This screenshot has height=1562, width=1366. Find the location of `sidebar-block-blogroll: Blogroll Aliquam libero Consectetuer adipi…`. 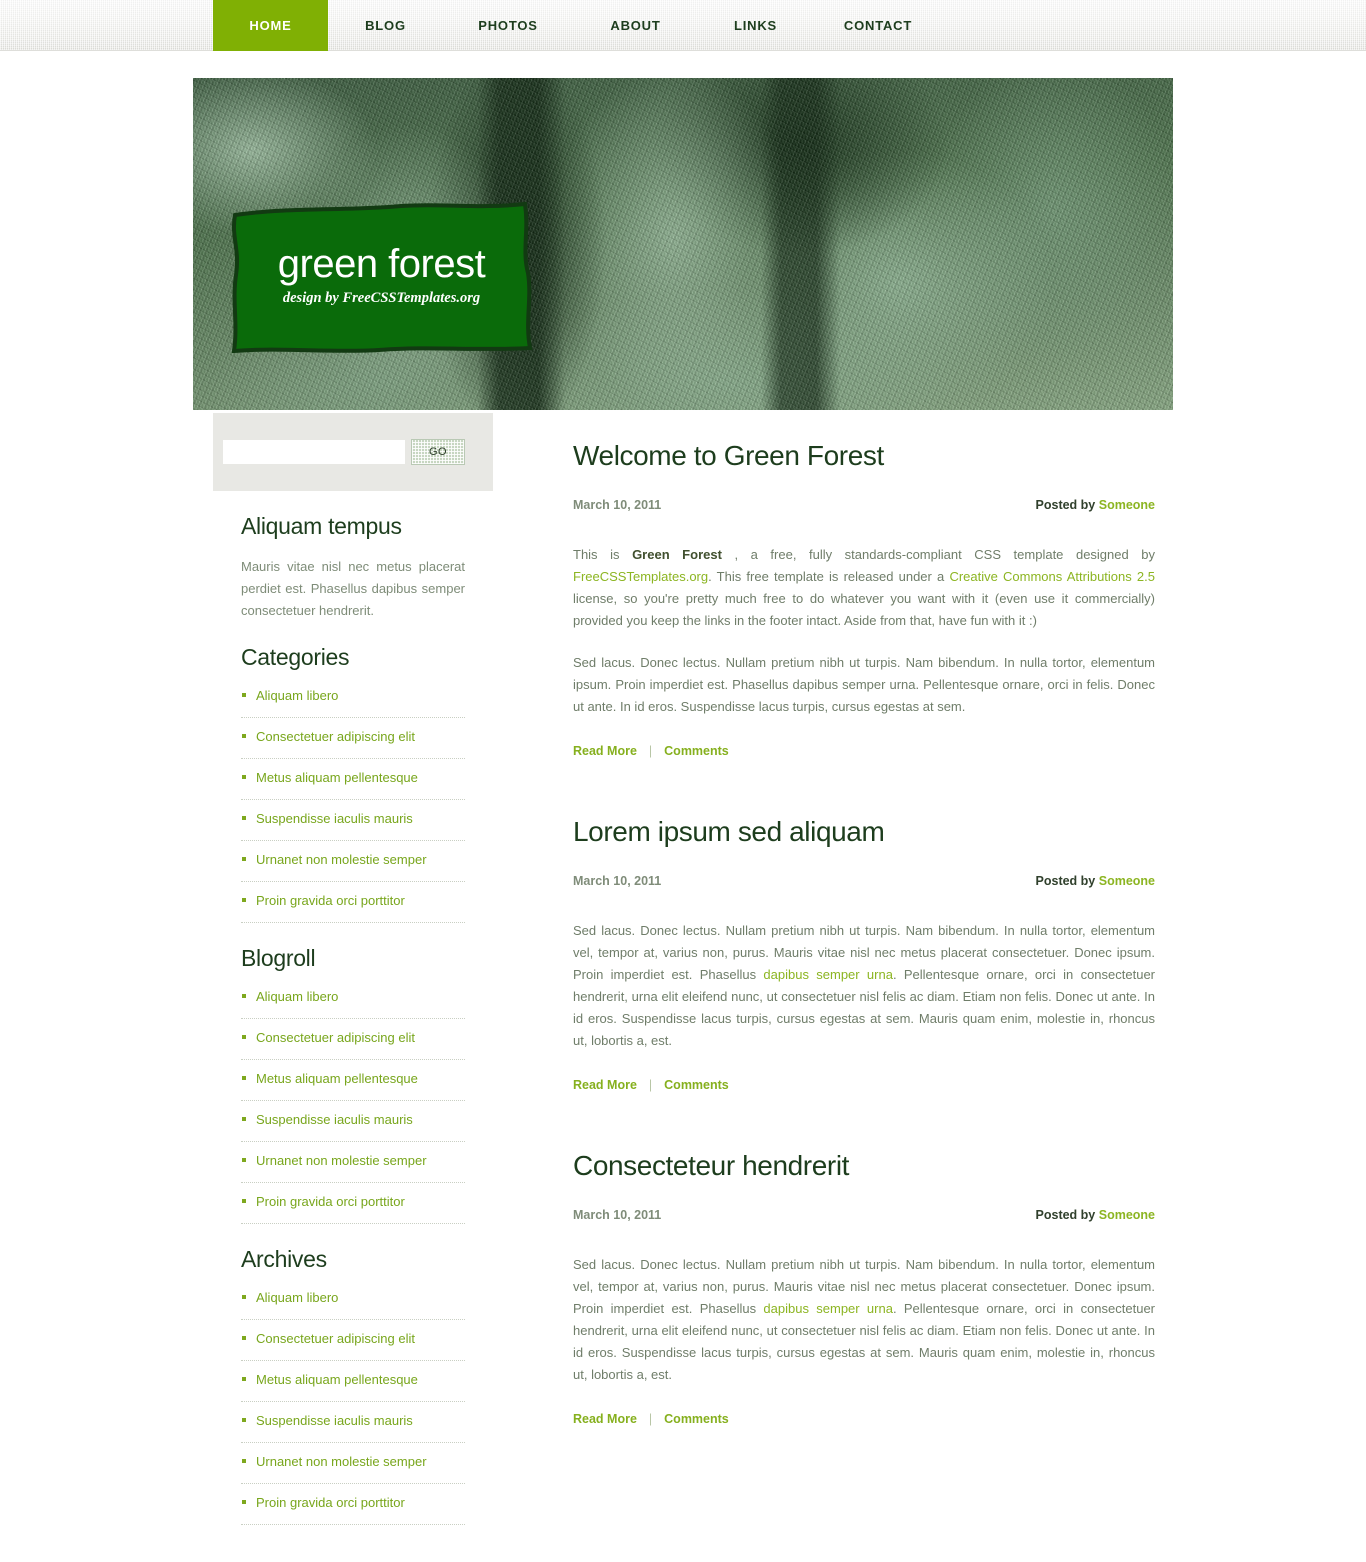

sidebar-block-blogroll: Blogroll Aliquam libero Consectetuer adipi… is located at coordinates (353, 1084).